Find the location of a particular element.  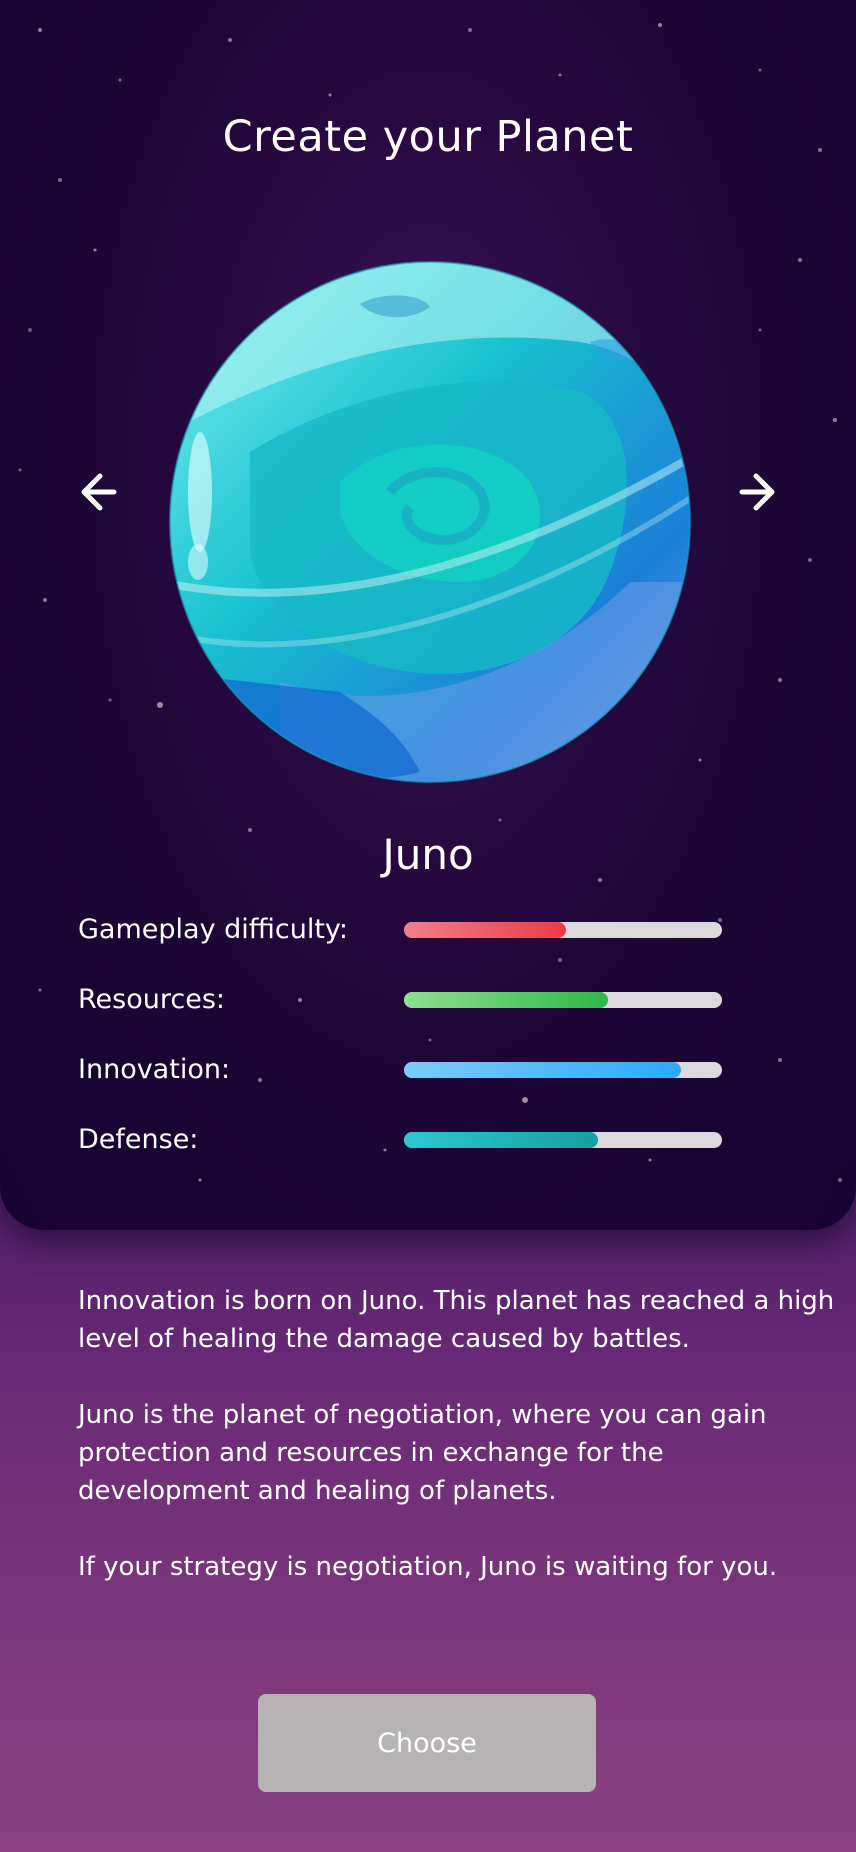

stat-label: Gameplay difficulty: is located at coordinates (213, 929).